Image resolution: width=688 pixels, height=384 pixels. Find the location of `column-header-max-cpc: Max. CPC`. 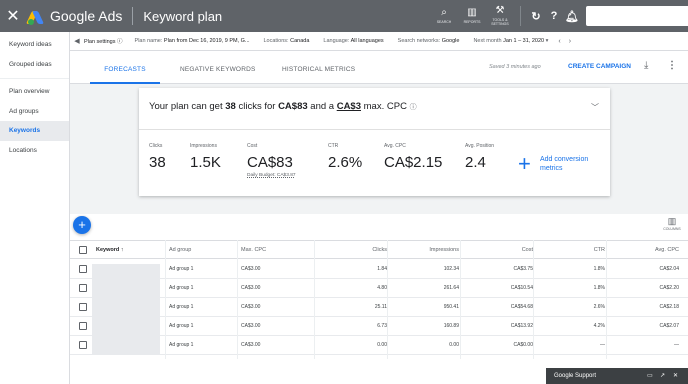

column-header-max-cpc: Max. CPC is located at coordinates (253, 250).